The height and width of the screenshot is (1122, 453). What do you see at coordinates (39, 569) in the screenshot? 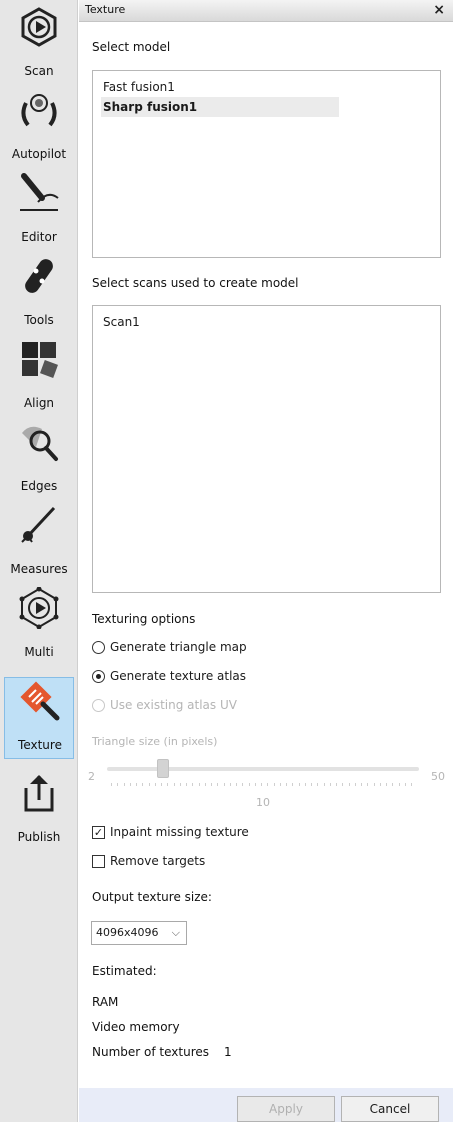
I see `toolbar-label: Measures` at bounding box center [39, 569].